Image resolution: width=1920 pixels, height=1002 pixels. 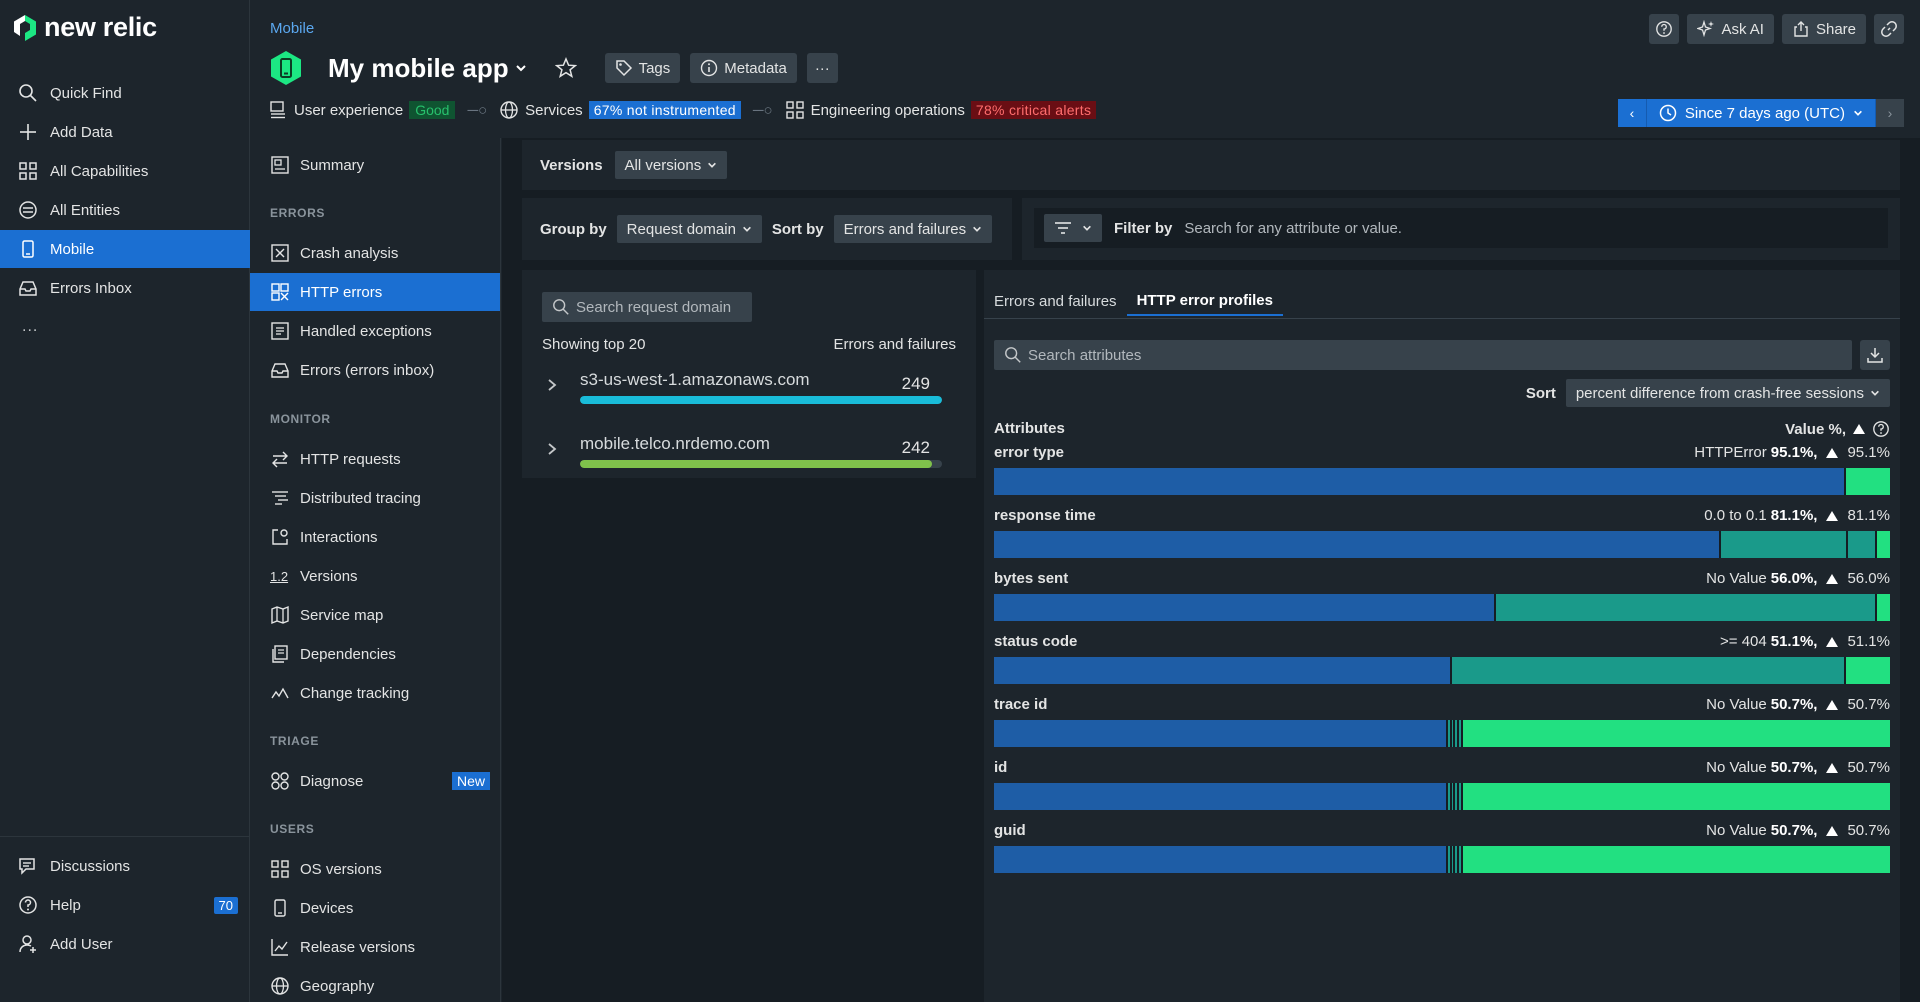 What do you see at coordinates (1881, 429) in the screenshot?
I see `help-circle-icon` at bounding box center [1881, 429].